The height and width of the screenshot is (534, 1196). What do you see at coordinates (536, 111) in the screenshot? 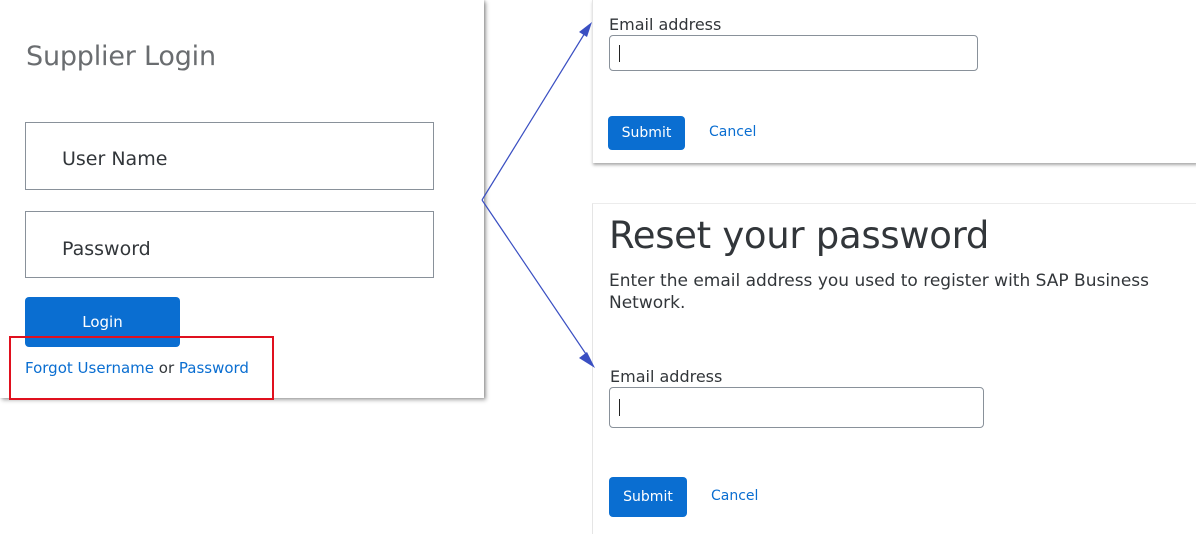
I see `annotation-arrow-up-icon` at bounding box center [536, 111].